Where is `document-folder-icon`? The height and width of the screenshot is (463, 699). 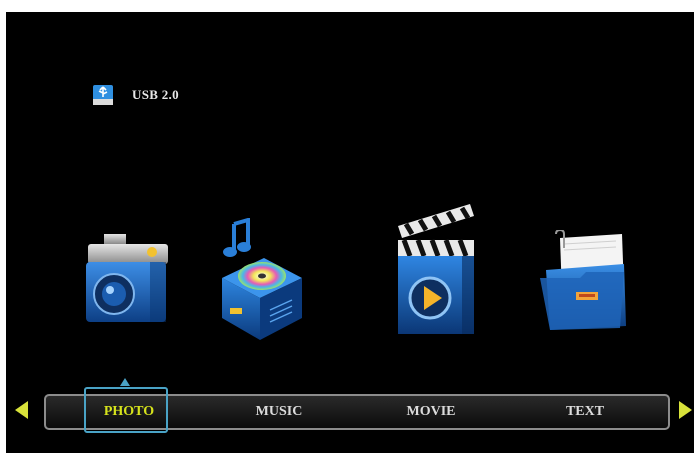 document-folder-icon is located at coordinates (584, 285).